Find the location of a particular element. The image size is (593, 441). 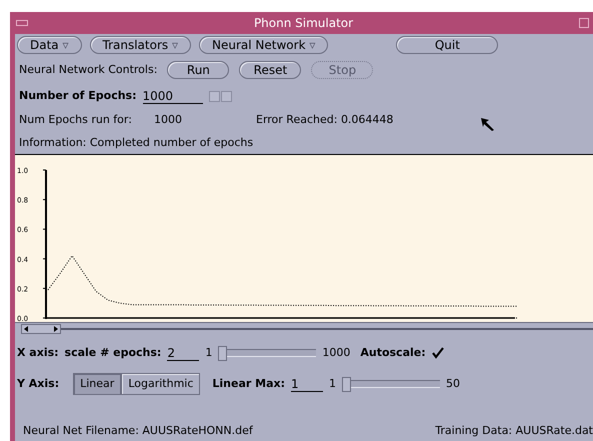

epochs-field: 1000 is located at coordinates (172, 96).